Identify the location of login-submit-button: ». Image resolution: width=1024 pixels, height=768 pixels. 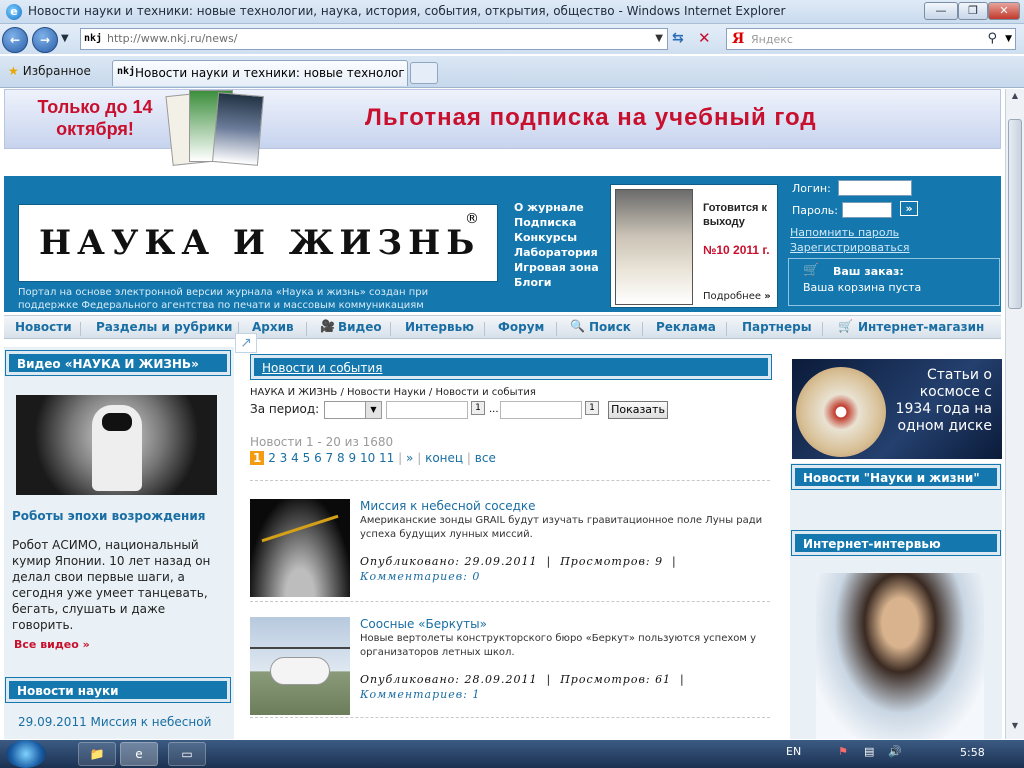
(909, 208).